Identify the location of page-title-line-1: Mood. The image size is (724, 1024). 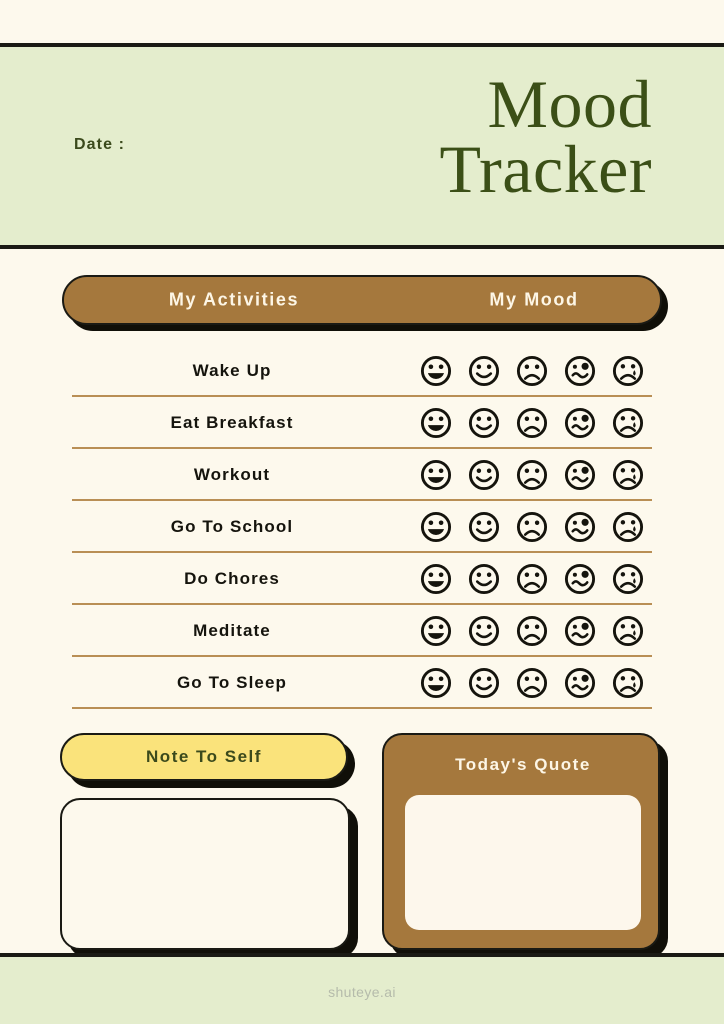
(569, 104).